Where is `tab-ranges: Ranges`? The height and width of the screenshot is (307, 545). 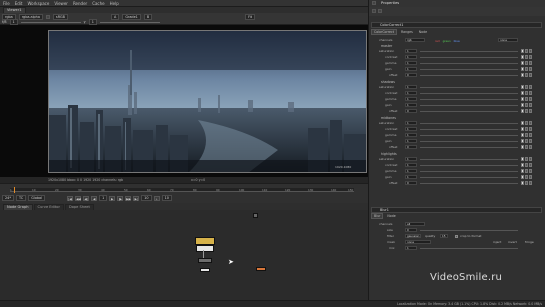 tab-ranges: Ranges is located at coordinates (407, 32).